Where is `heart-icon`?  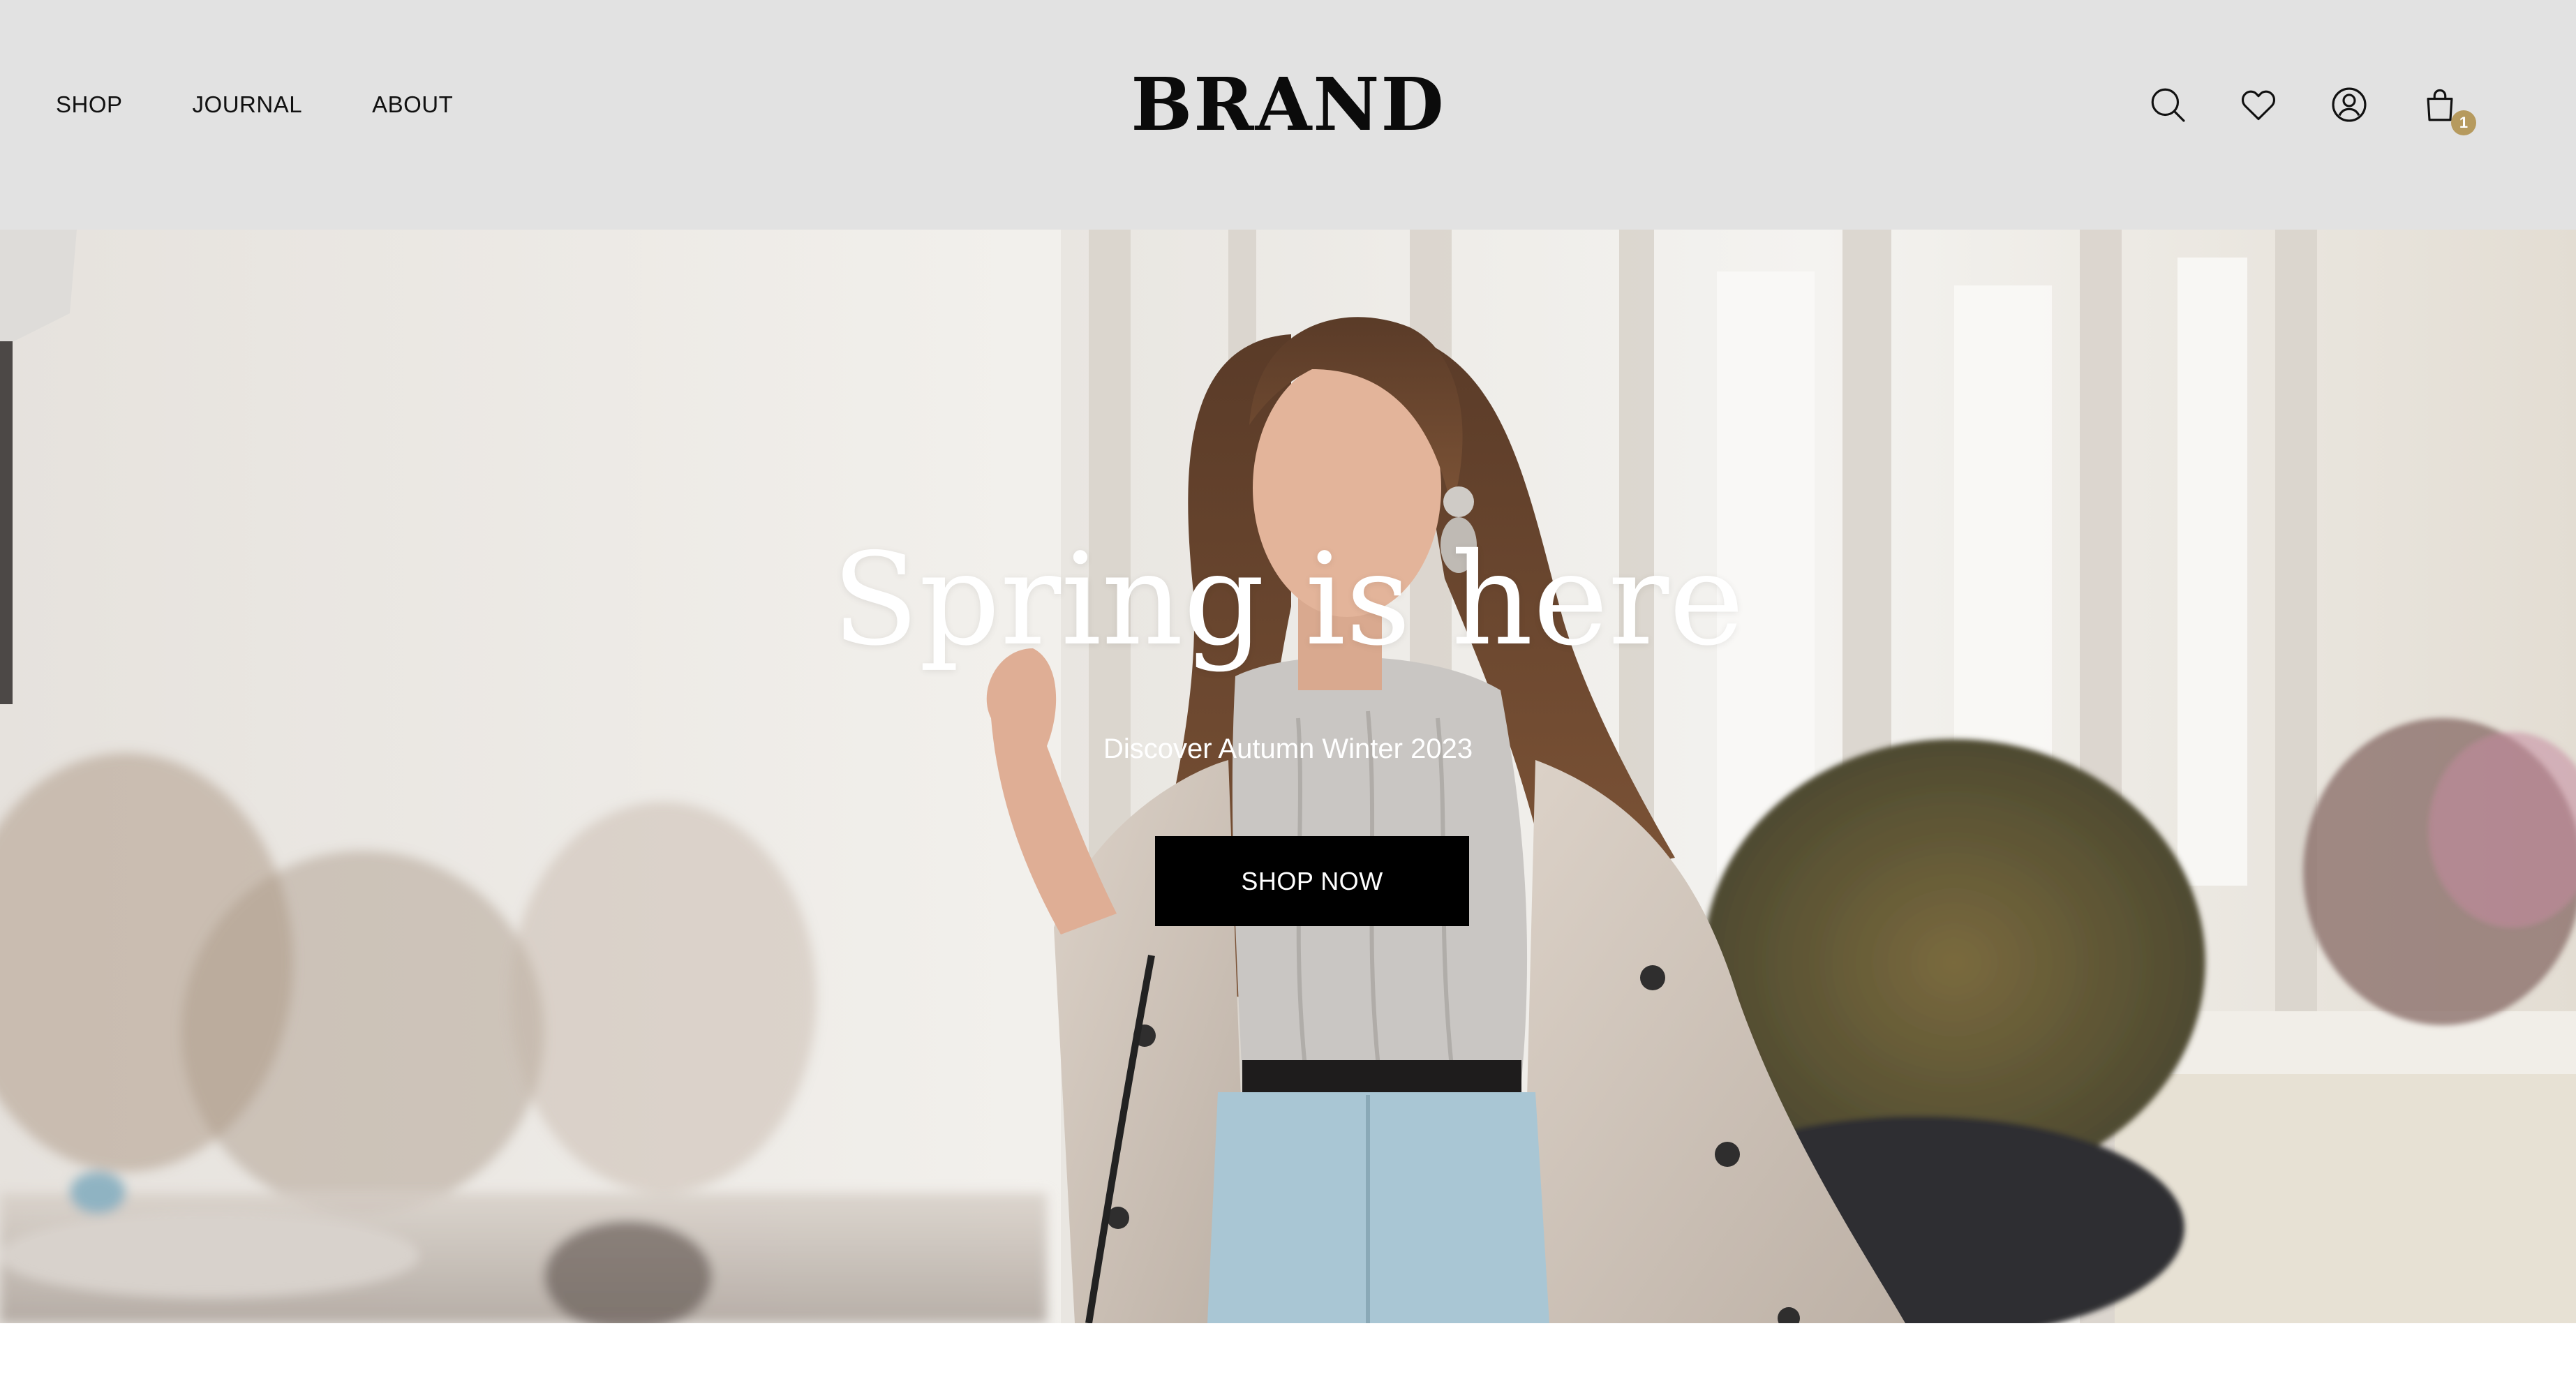 heart-icon is located at coordinates (2258, 105).